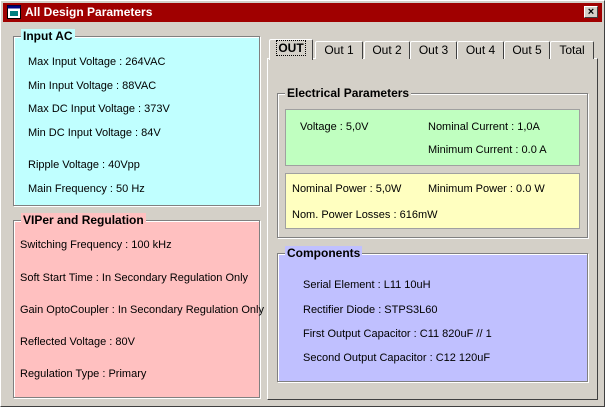 This screenshot has height=407, width=605. Describe the element at coordinates (397, 358) in the screenshot. I see `second-output-capacitor: Second Output Capacitor : C12 120uF` at that location.